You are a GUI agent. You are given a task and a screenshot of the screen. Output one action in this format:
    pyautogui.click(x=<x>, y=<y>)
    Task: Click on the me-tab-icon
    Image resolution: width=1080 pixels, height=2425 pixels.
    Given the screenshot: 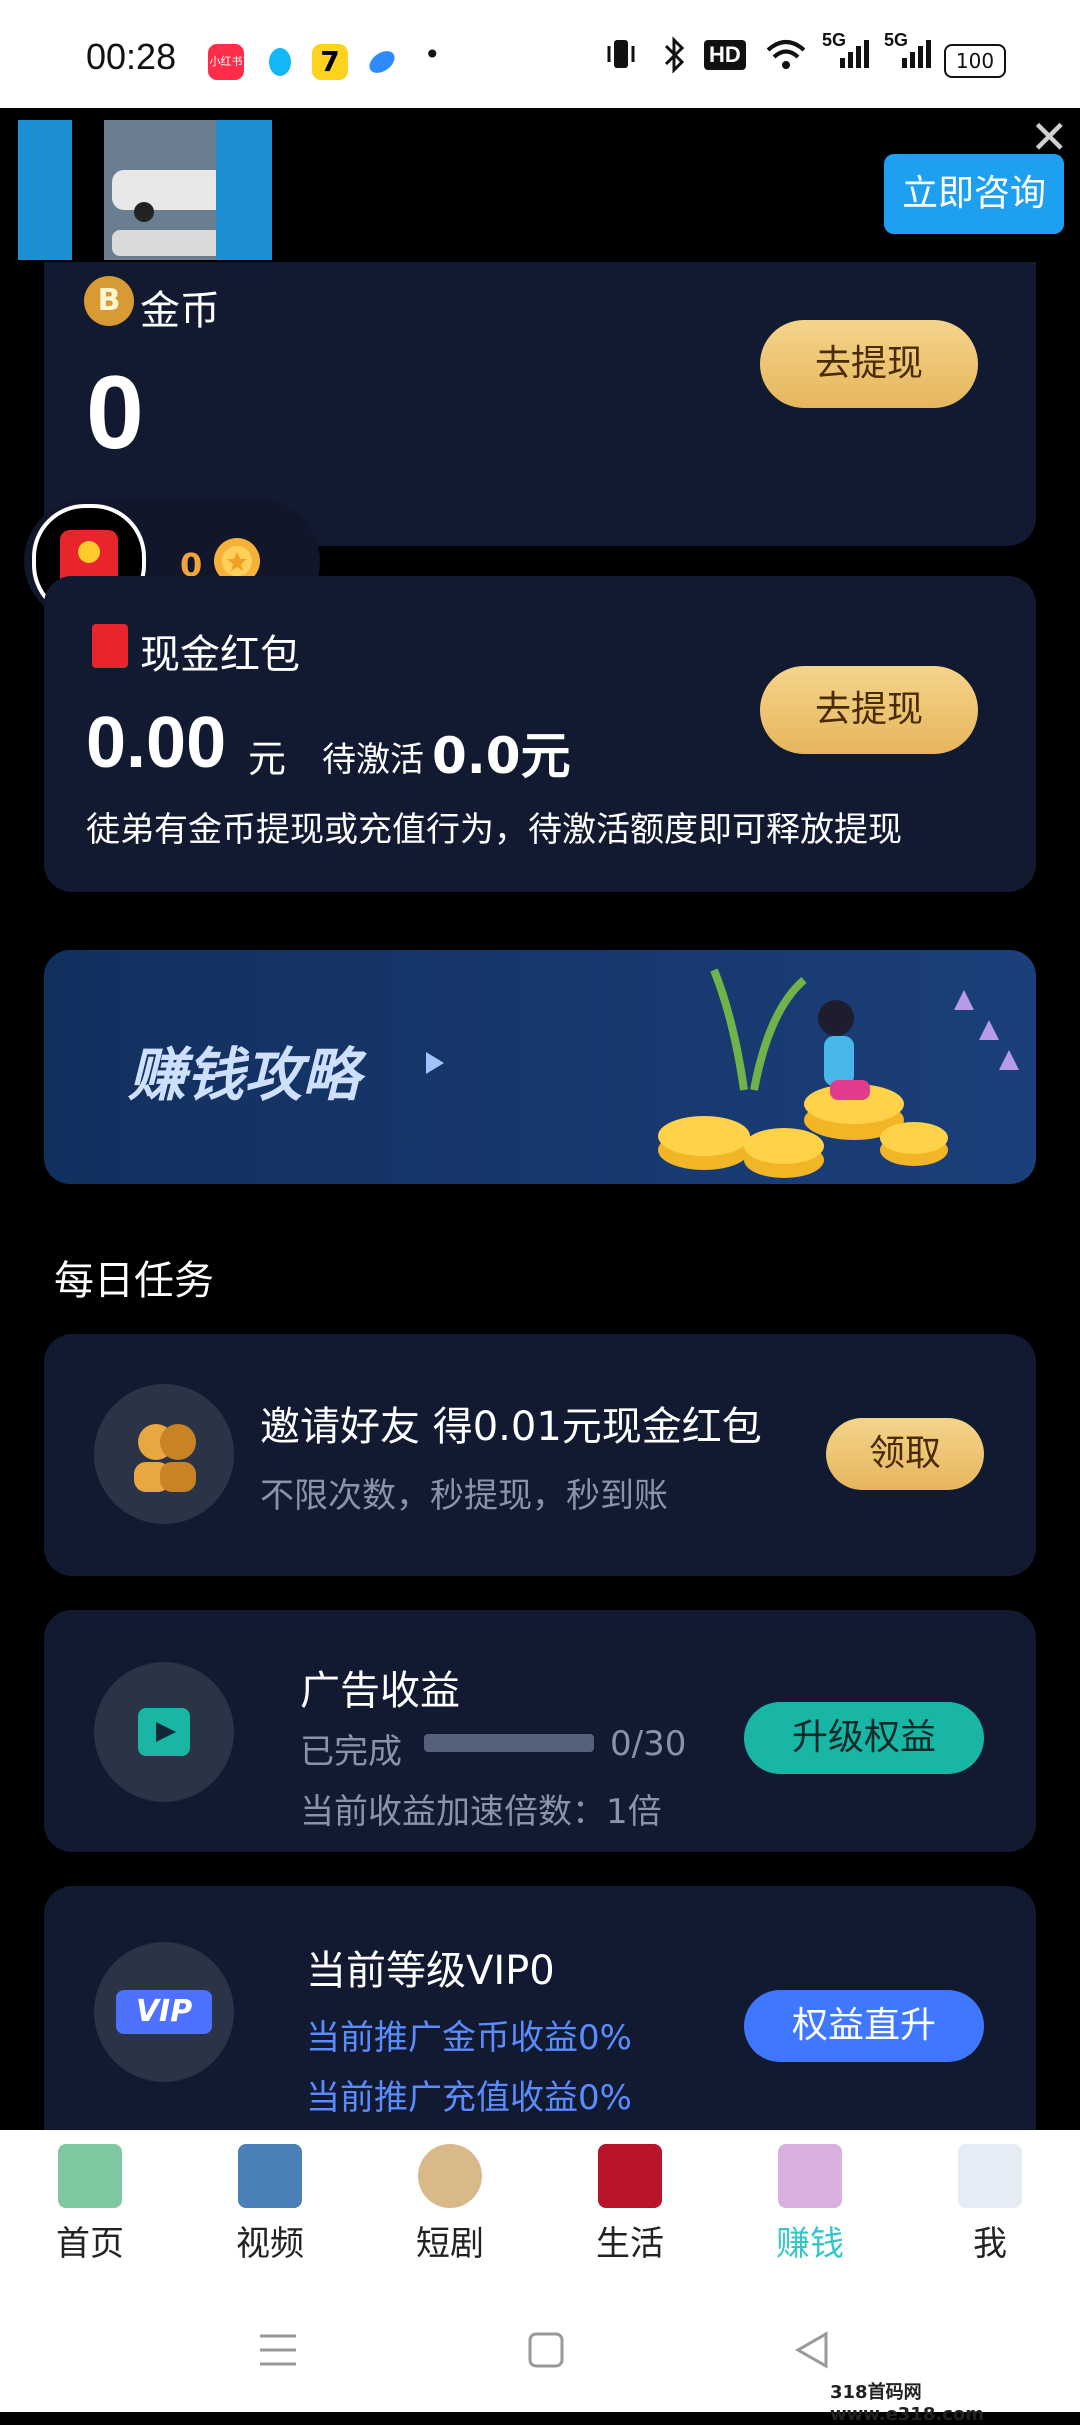 What is the action you would take?
    pyautogui.click(x=990, y=2176)
    